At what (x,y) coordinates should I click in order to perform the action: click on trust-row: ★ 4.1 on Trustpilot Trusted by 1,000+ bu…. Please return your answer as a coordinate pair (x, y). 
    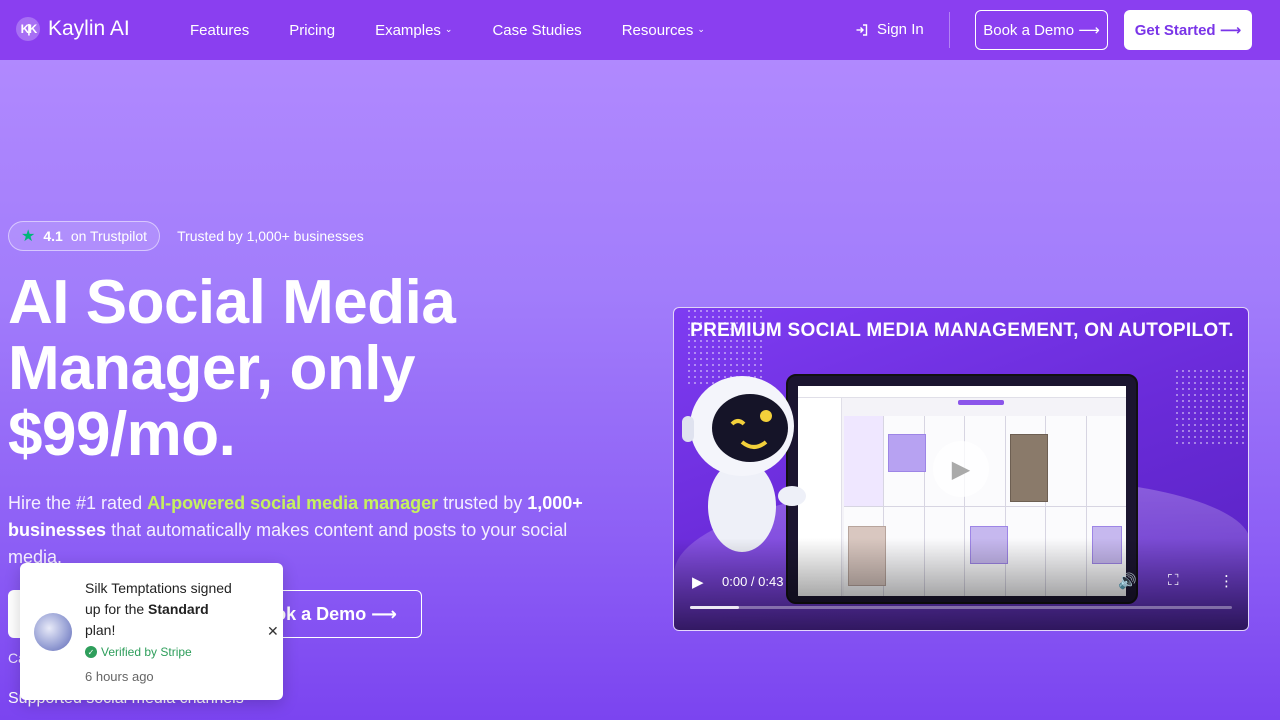
    Looking at the image, I should click on (186, 236).